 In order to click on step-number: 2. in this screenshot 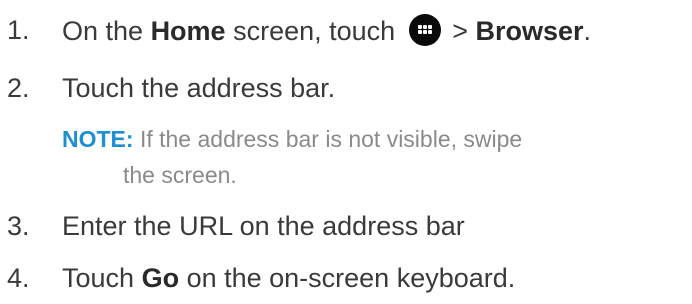, I will do `click(18, 88)`.